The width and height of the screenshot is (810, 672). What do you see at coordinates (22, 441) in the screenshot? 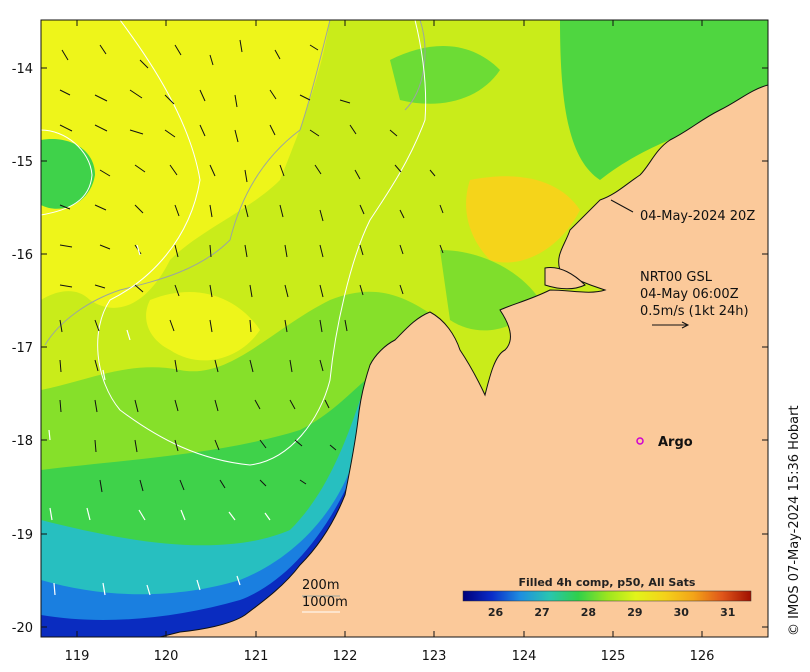
I see `y-tick-label: -18` at bounding box center [22, 441].